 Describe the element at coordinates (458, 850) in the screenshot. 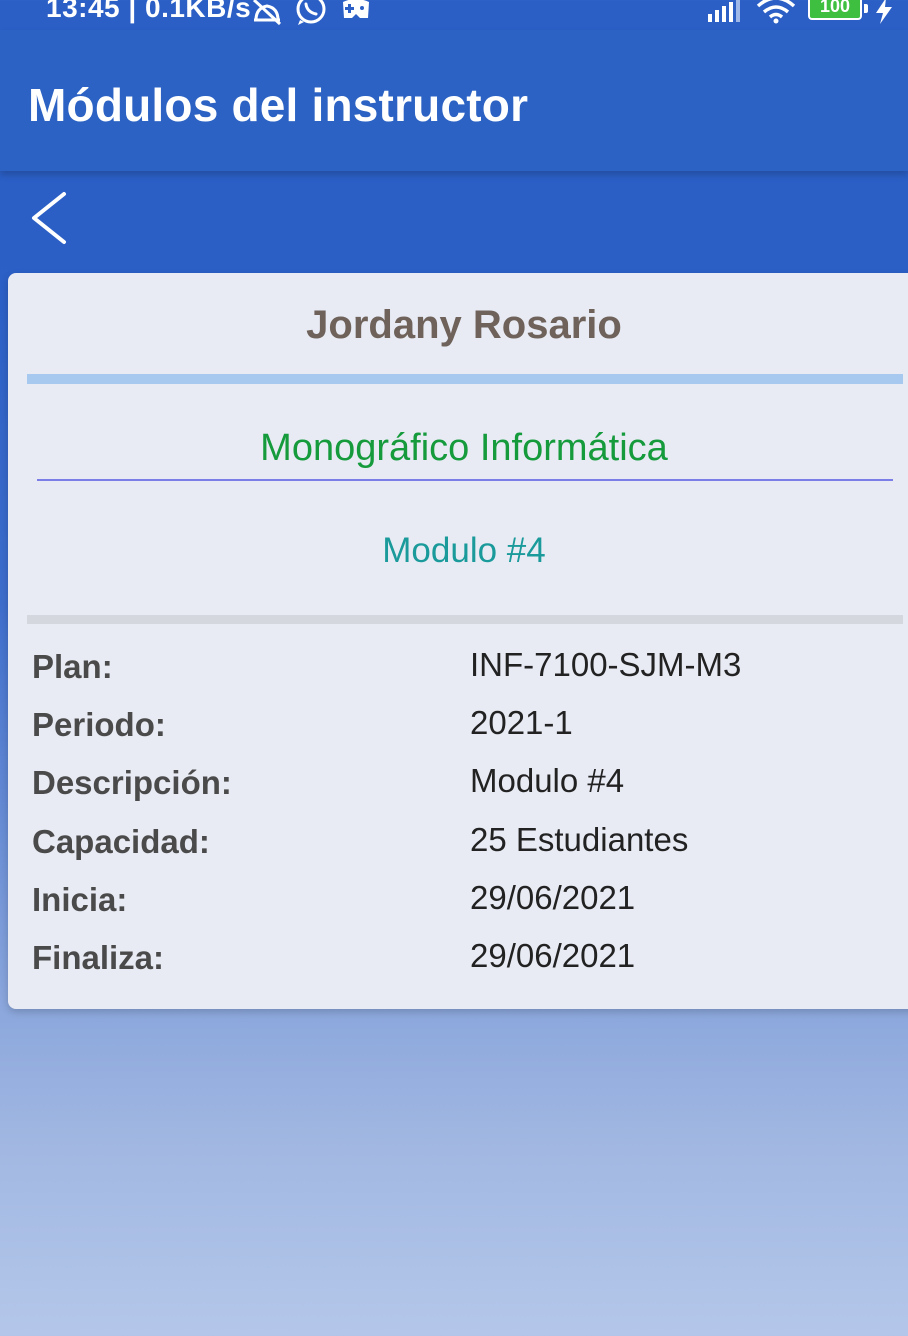

I see `detail-row-capacidad: Capacidad: 25 Estudiantes` at that location.